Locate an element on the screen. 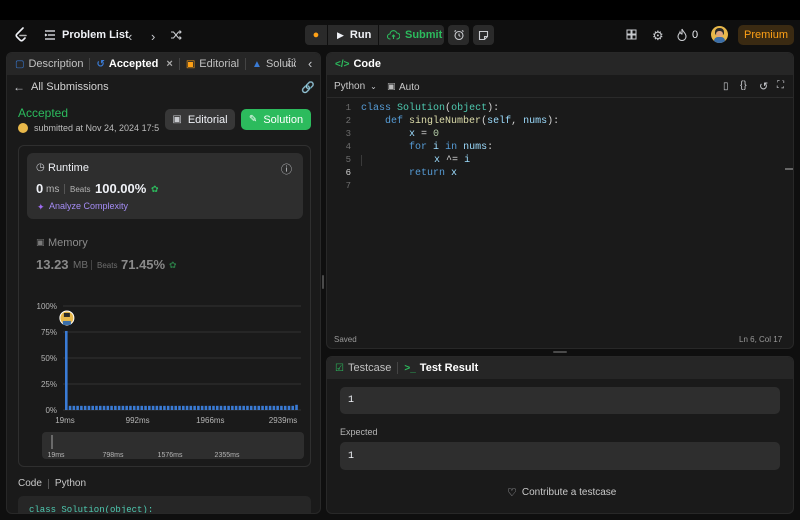 This screenshot has height=520, width=800. collapse-panel-icon: ‹ is located at coordinates (310, 63).